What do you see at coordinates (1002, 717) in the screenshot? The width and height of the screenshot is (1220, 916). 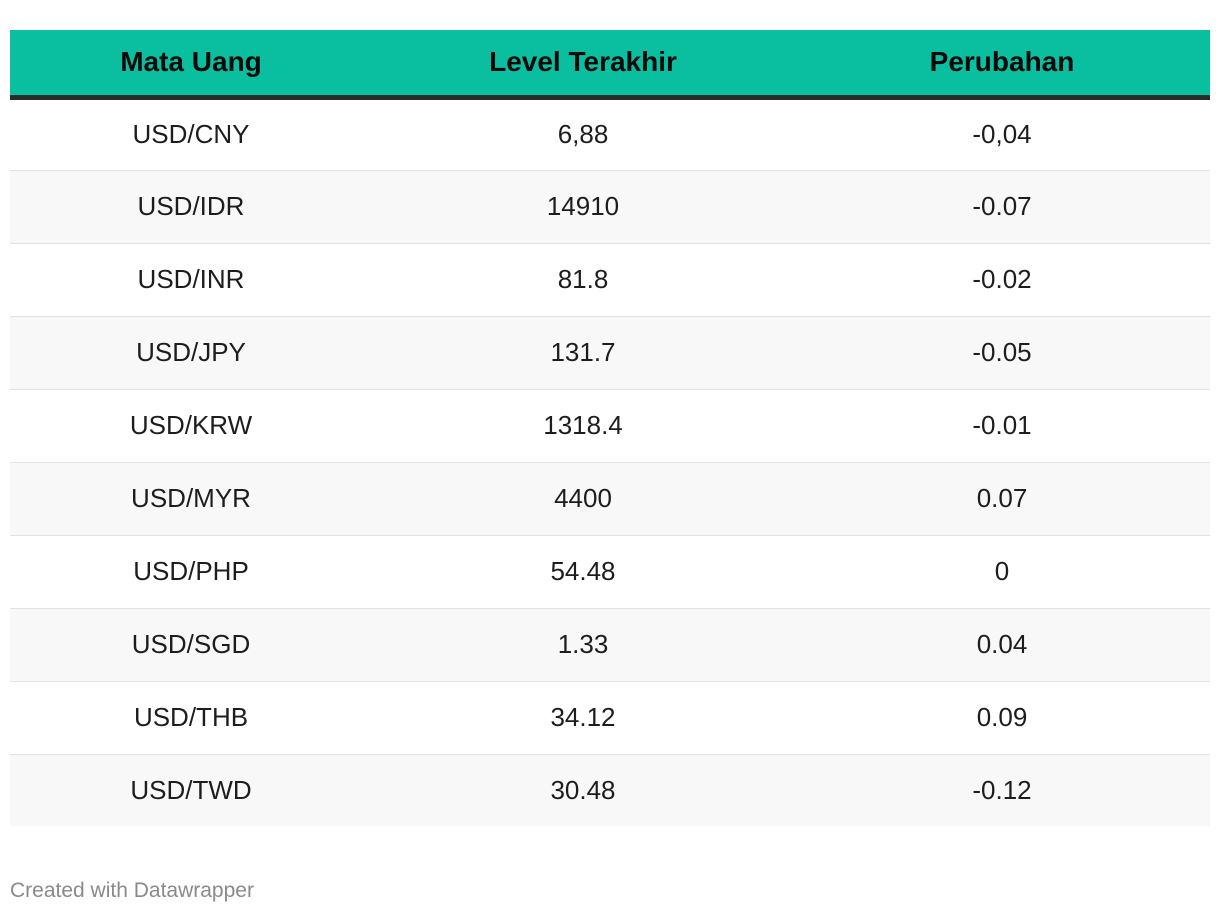 I see `cell-change: 0.09` at bounding box center [1002, 717].